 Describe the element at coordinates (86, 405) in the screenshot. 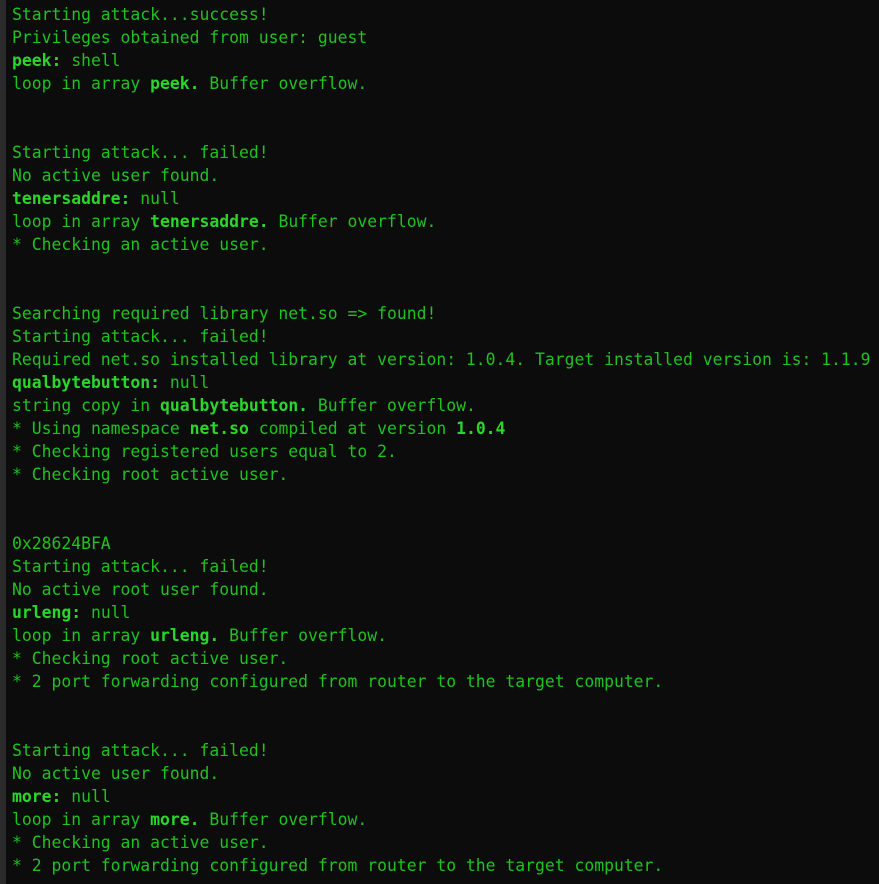

I see `output-text: string copy in` at that location.